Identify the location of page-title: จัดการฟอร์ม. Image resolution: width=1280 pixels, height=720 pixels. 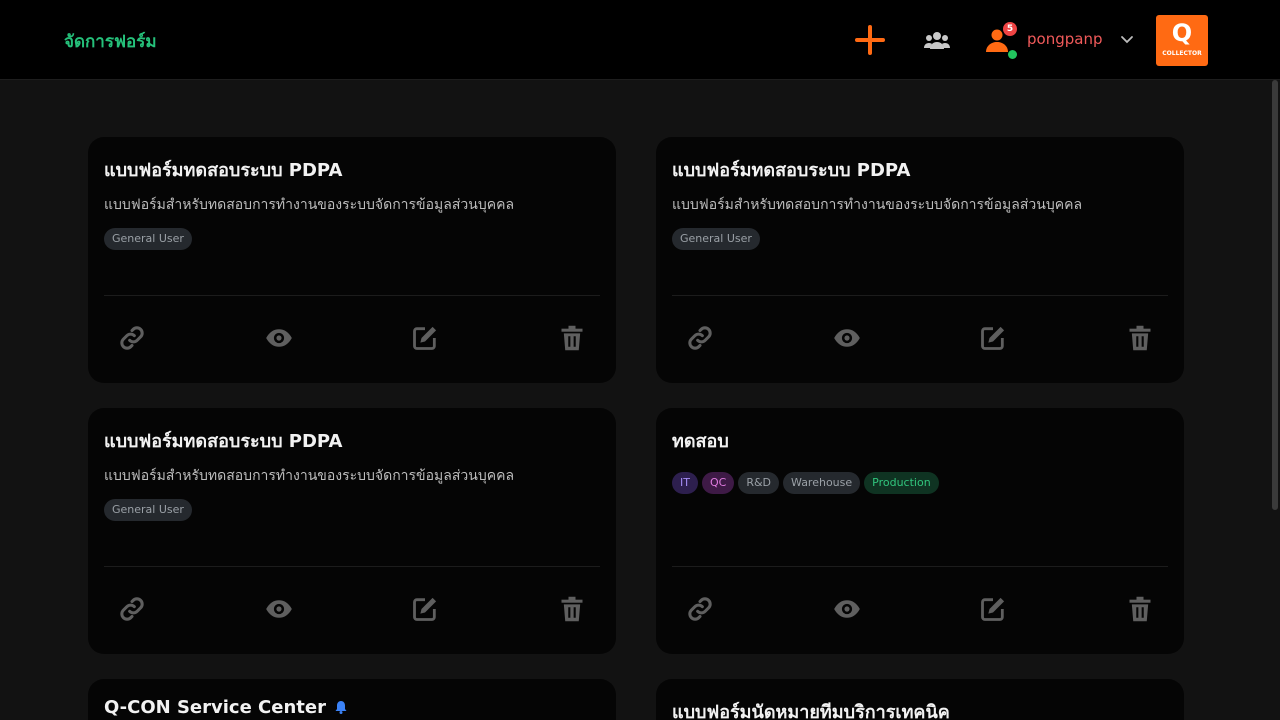
(110, 41).